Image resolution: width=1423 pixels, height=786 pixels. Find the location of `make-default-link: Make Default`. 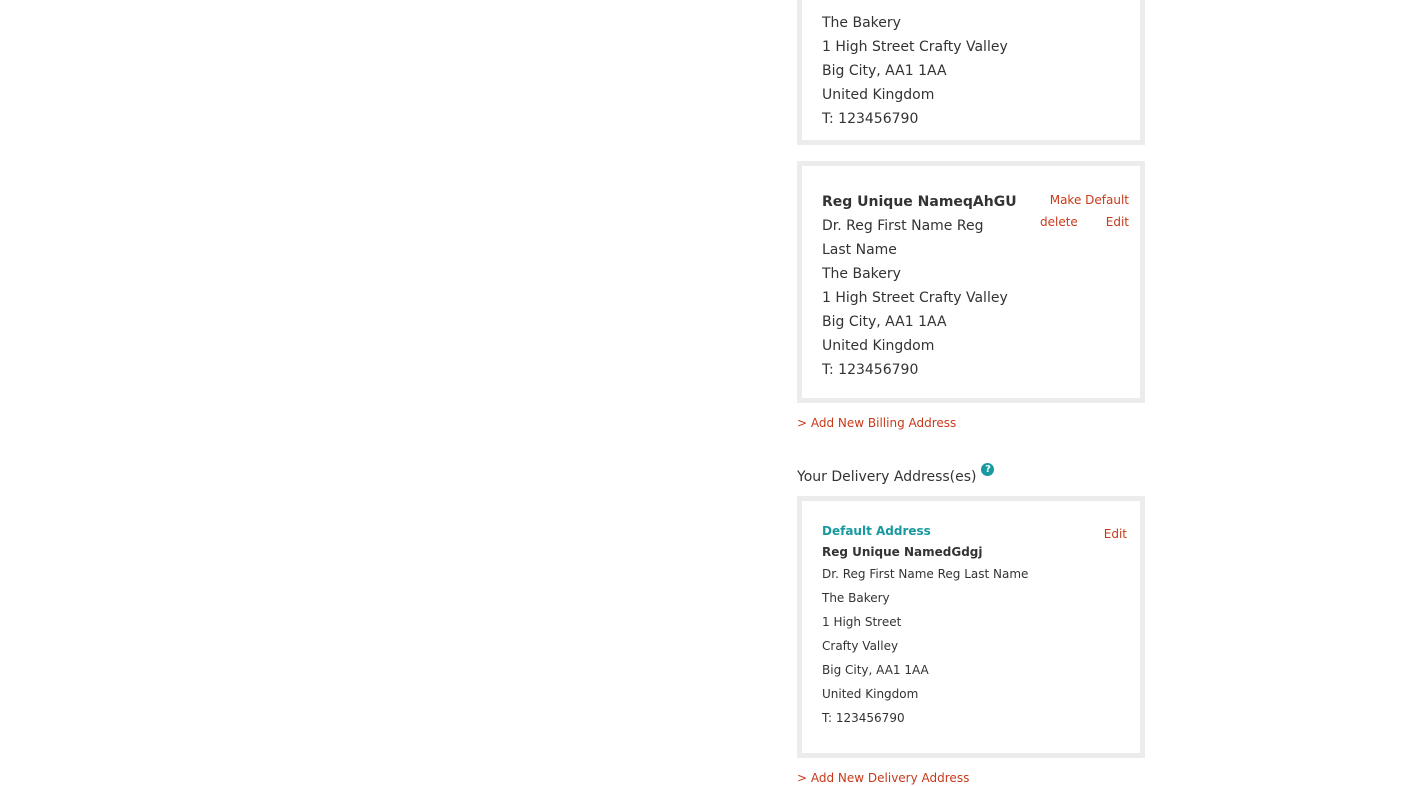

make-default-link: Make Default is located at coordinates (1089, 200).